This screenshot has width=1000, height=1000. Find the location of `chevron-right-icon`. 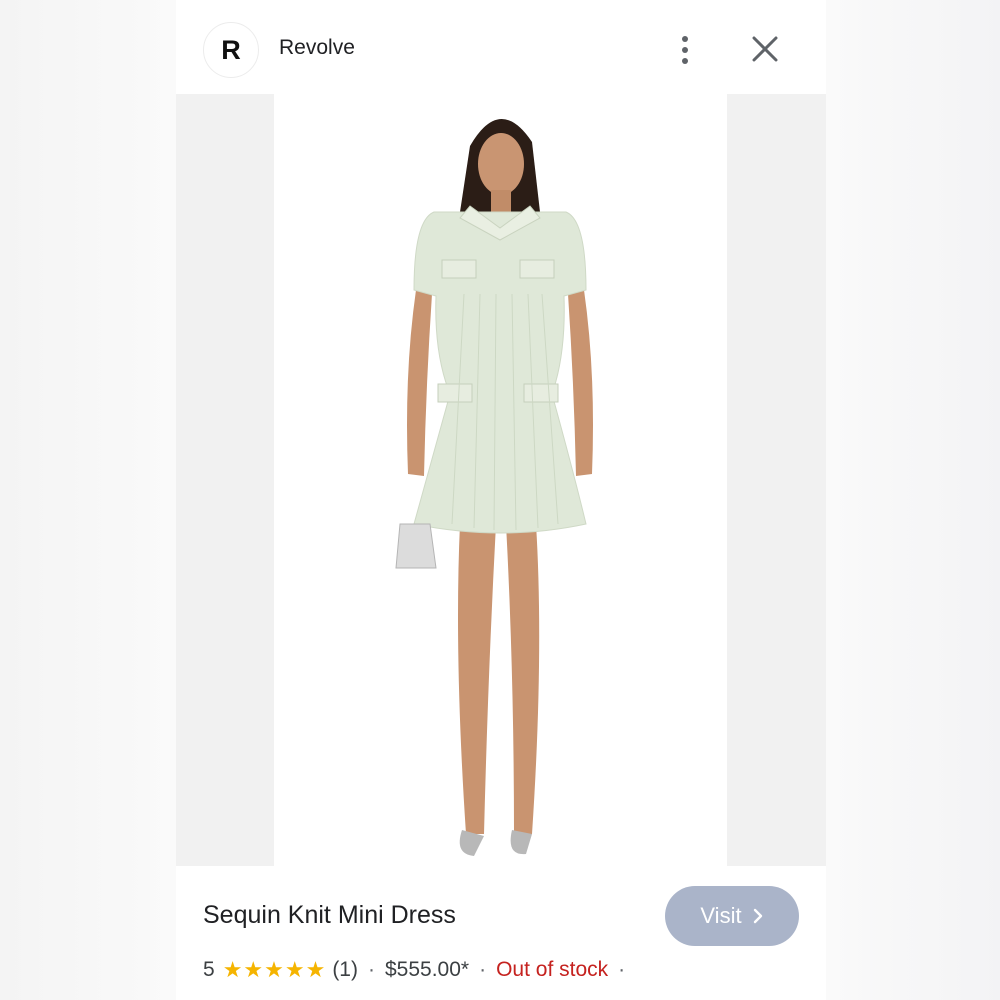

chevron-right-icon is located at coordinates (757, 916).